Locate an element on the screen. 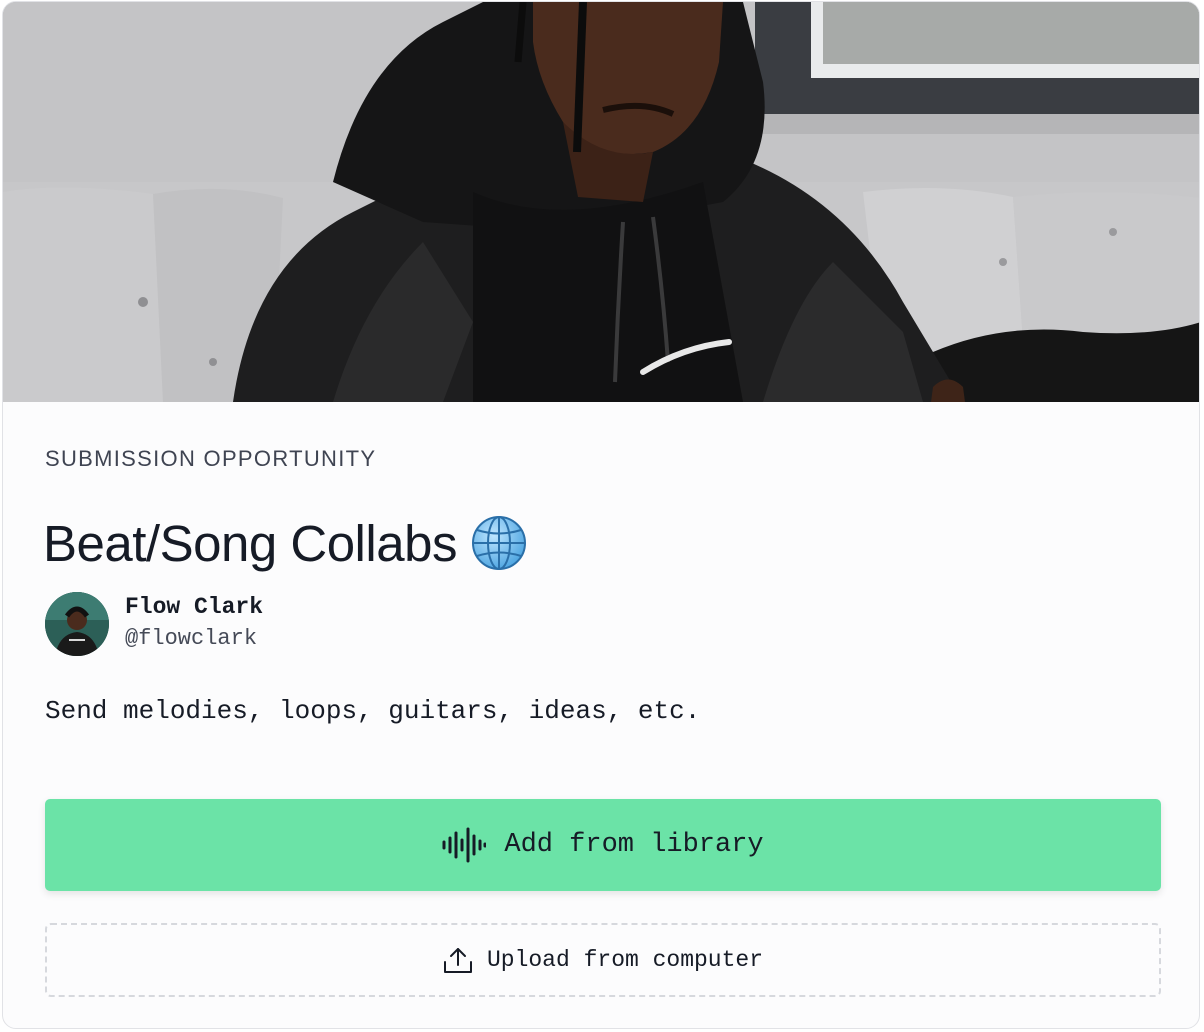 This screenshot has height=1032, width=1204. avatar is located at coordinates (77, 624).